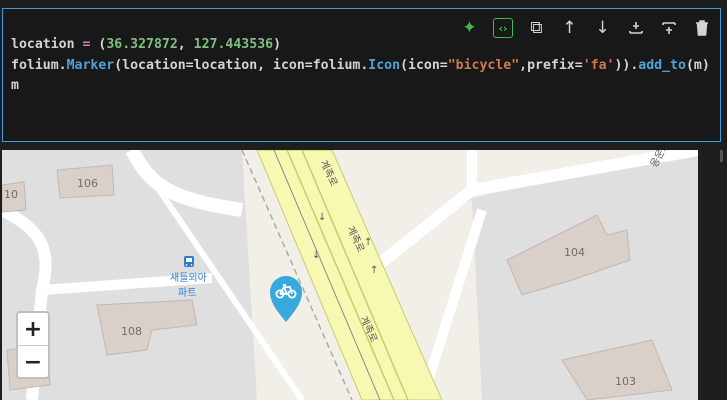 The image size is (727, 400). Describe the element at coordinates (87, 183) in the screenshot. I see `building-label: 106` at that location.